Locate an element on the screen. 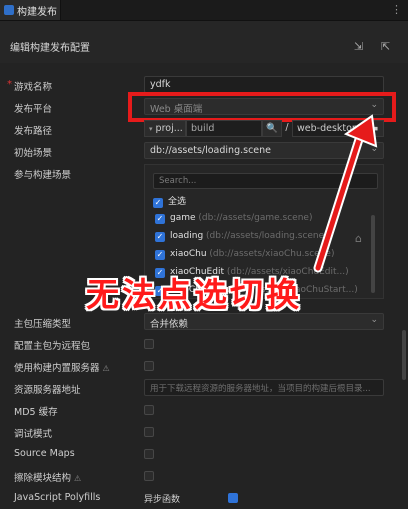 The width and height of the screenshot is (408, 509). annotation-text: 无法点选切换 is located at coordinates (194, 294).